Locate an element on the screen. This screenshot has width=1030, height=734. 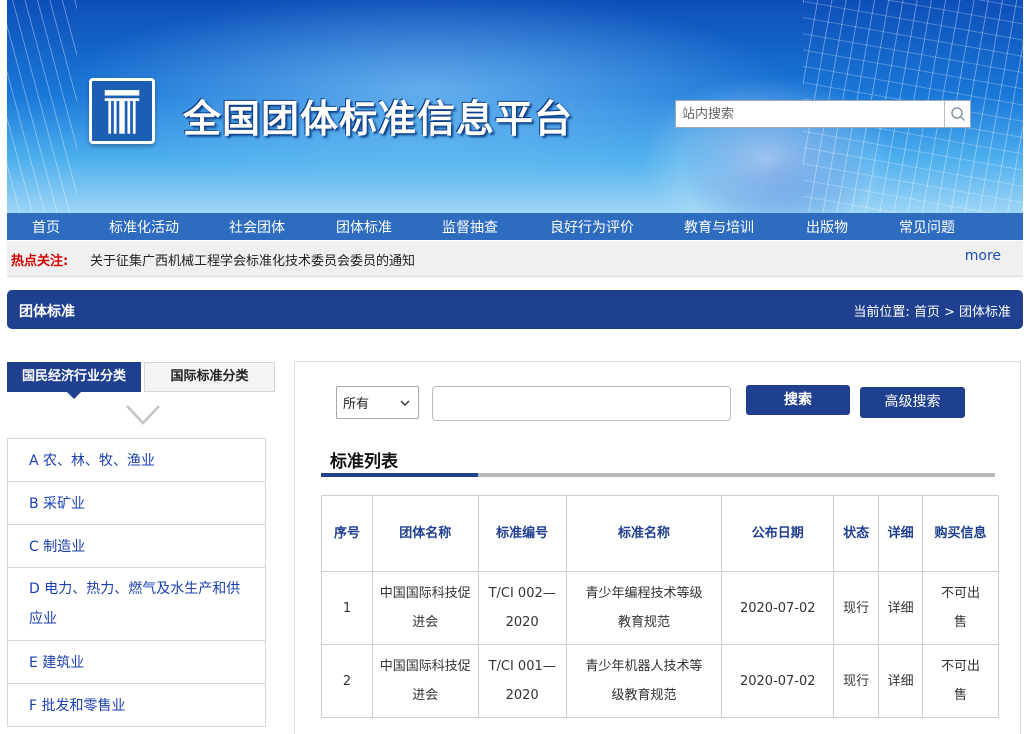
section-header: 团体标准 当前位置: 首页 > 团体标准 is located at coordinates (515, 309).